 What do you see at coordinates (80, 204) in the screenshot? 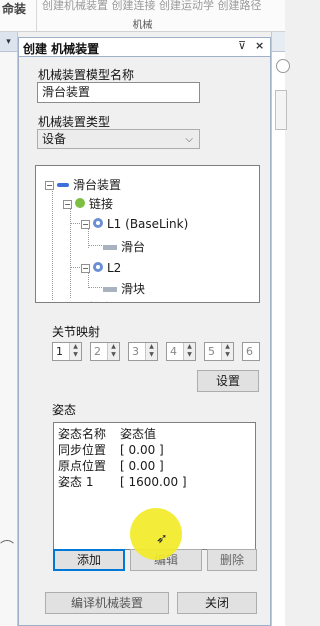
I see `link-icon` at bounding box center [80, 204].